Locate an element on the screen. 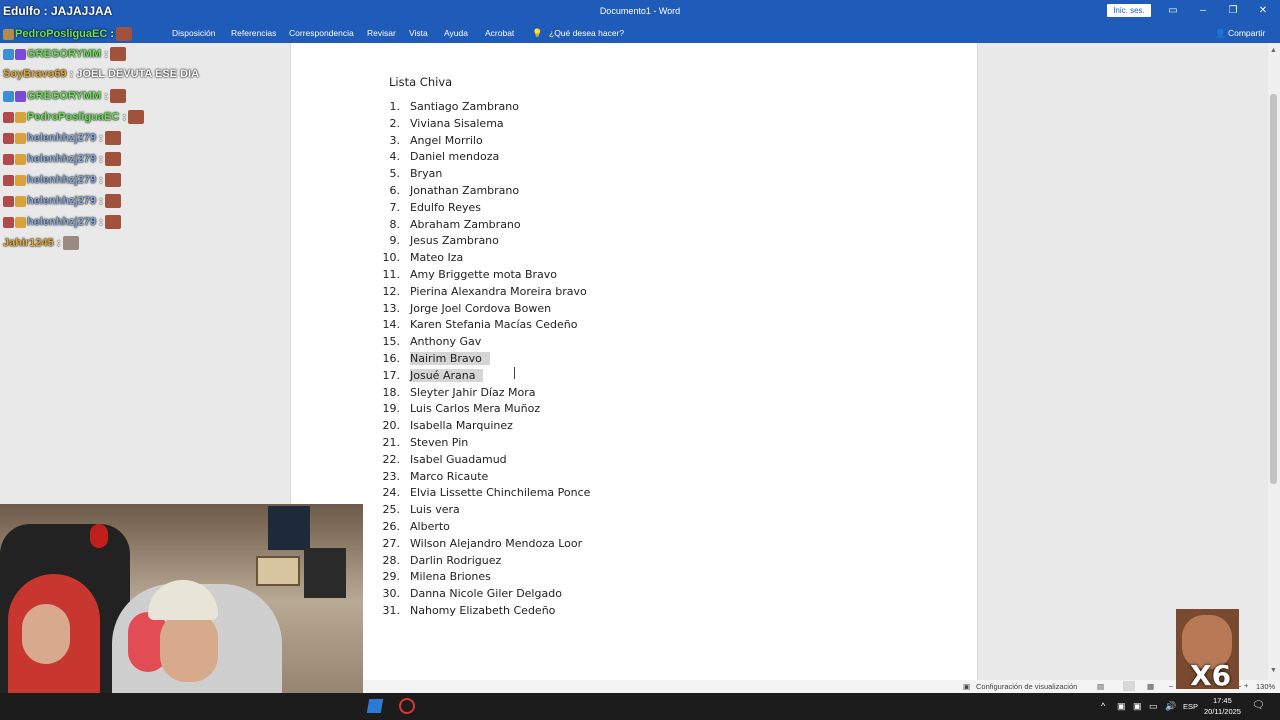  record-icon is located at coordinates (407, 706).